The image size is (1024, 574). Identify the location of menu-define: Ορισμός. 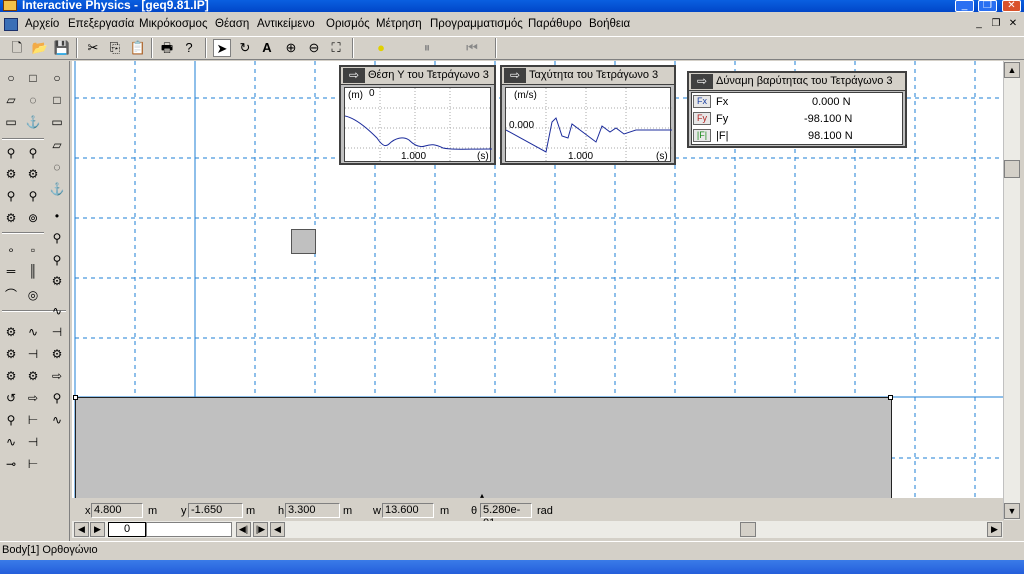
(348, 24).